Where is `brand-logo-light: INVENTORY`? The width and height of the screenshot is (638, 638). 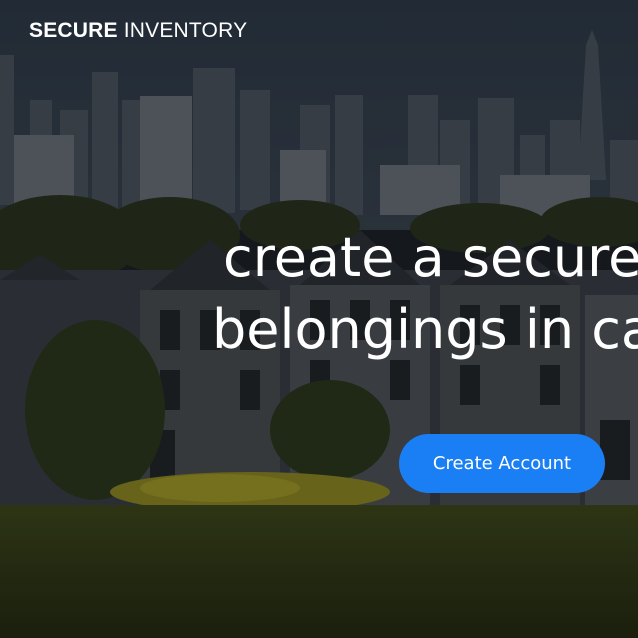 brand-logo-light: INVENTORY is located at coordinates (185, 30).